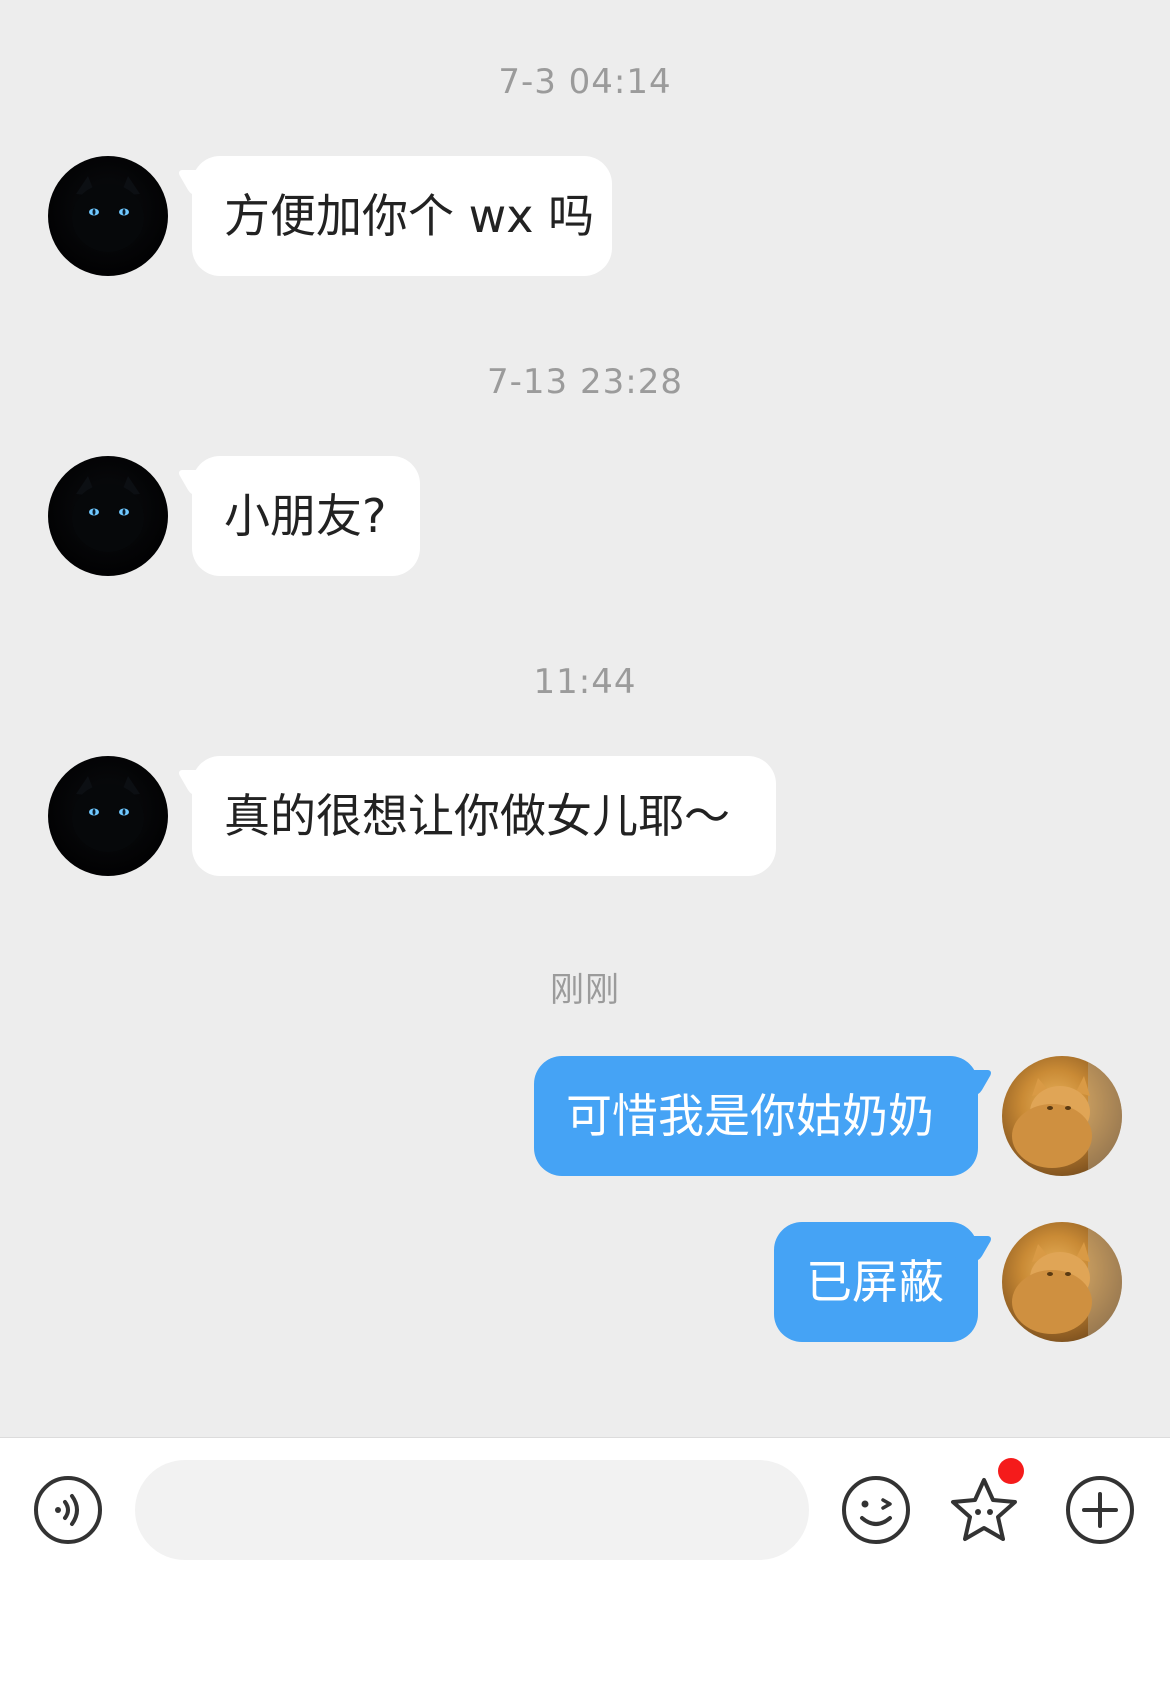 Image resolution: width=1170 pixels, height=1689 pixels. I want to click on timestamp: 7-3 04:14, so click(585, 82).